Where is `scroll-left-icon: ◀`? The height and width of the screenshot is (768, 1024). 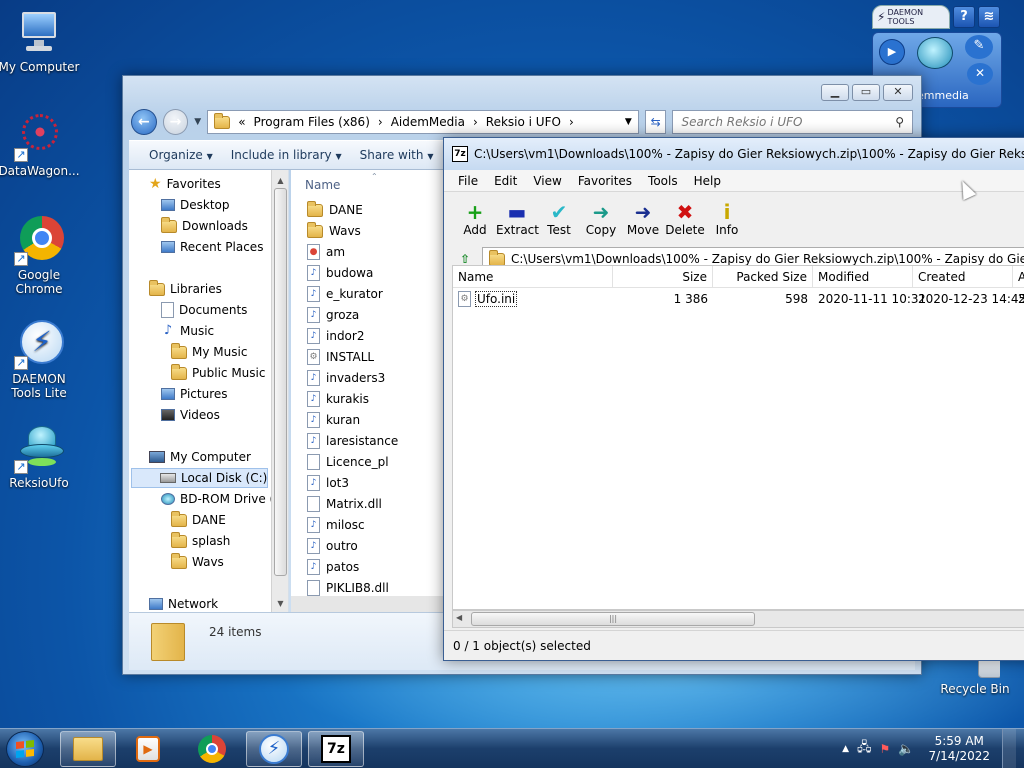 scroll-left-icon: ◀ is located at coordinates (459, 617).